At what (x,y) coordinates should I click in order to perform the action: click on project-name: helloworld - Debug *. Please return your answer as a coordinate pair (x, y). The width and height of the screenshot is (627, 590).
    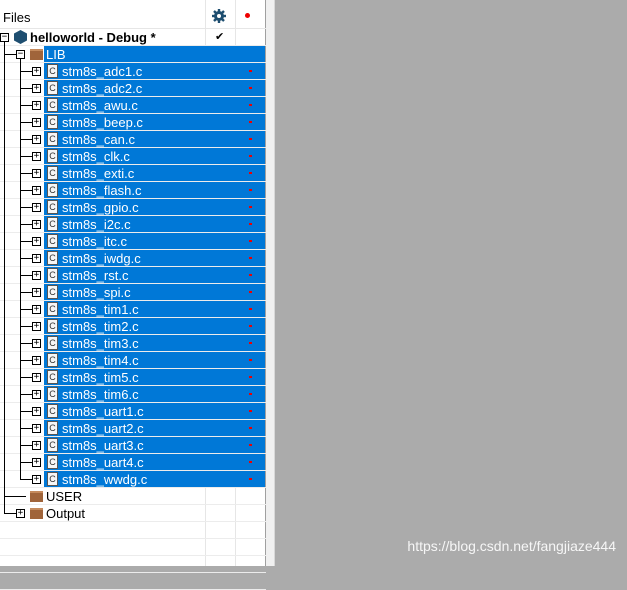
    Looking at the image, I should click on (93, 37).